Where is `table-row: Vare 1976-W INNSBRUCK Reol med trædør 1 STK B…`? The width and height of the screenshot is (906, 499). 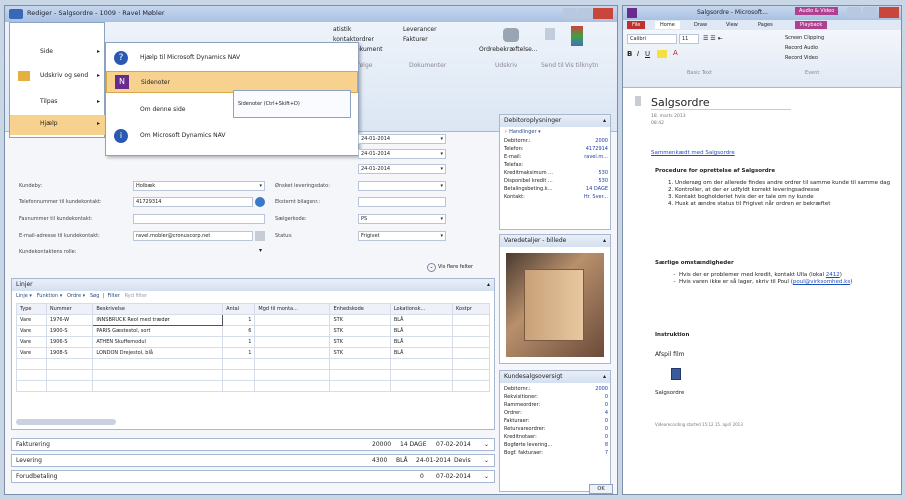 table-row: Vare 1976-W INNSBRUCK Reol med trædør 1 STK B… is located at coordinates (253, 320).